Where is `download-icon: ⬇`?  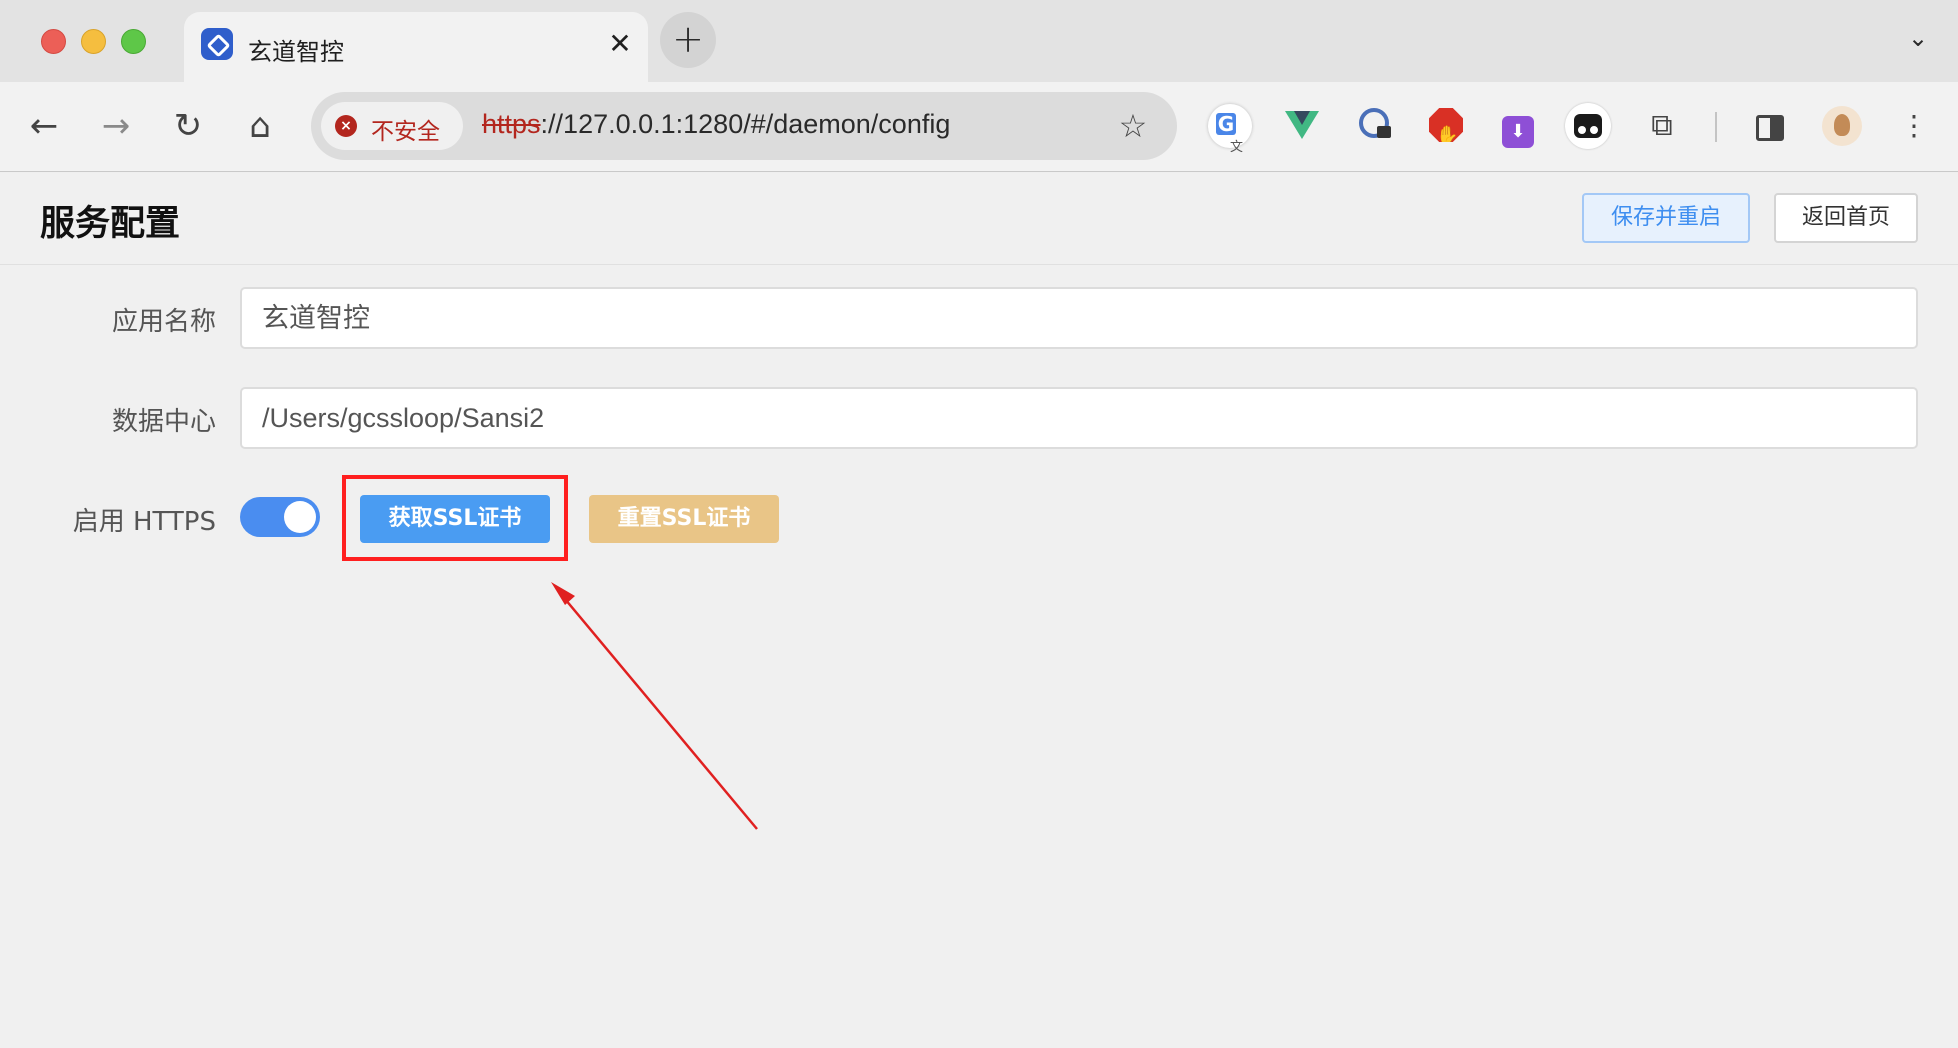
download-icon: ⬇ is located at coordinates (1518, 126).